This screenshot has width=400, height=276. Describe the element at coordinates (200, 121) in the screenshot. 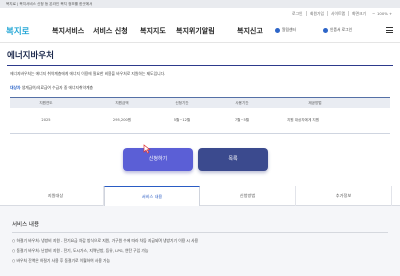

I see `table-row: 2025 295,200원 5월~12월 7월~5월 지원 대상자에게 지원` at that location.